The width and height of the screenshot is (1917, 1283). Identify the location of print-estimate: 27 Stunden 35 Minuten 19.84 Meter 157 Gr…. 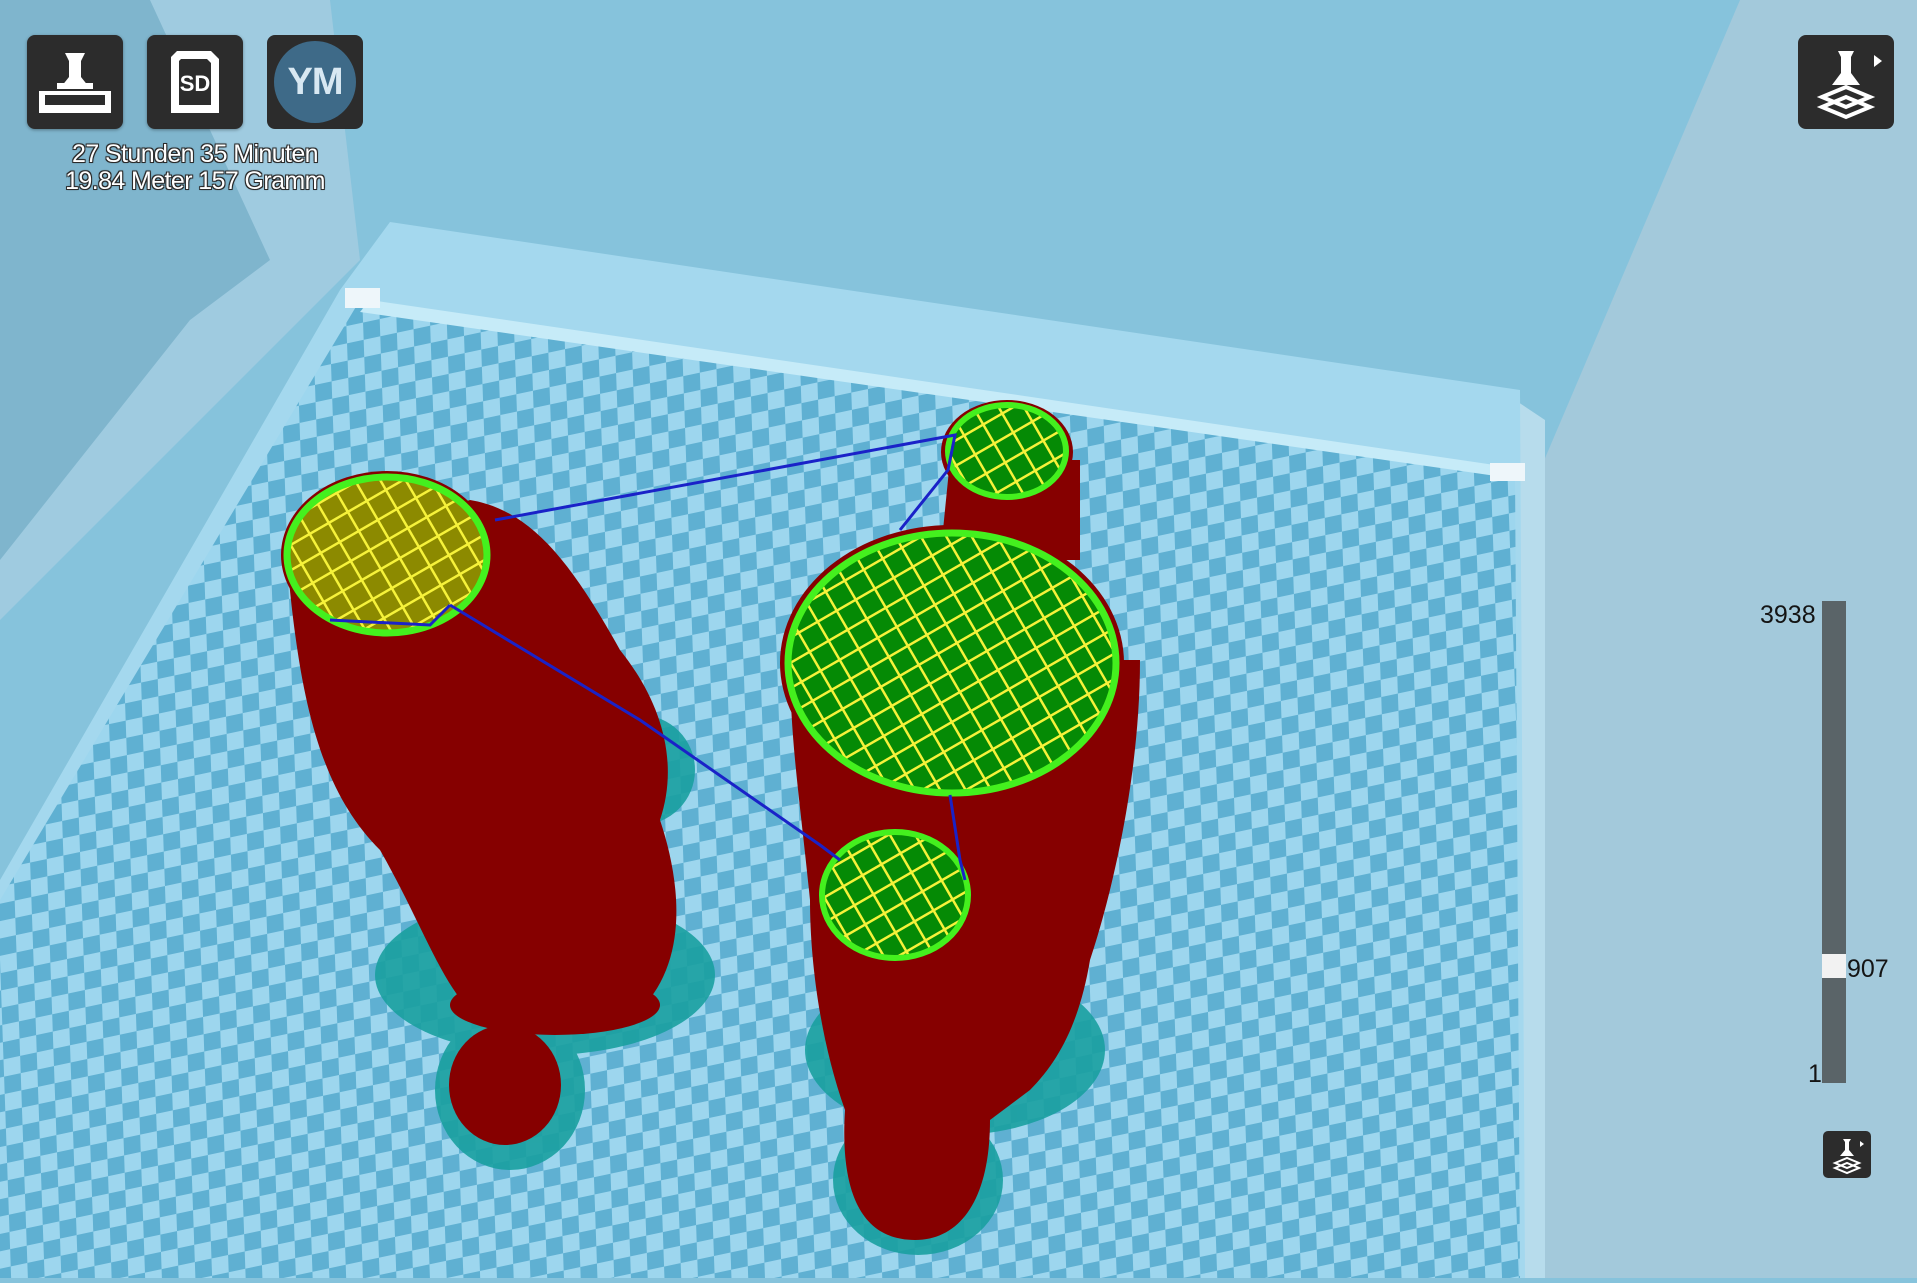
(195, 168).